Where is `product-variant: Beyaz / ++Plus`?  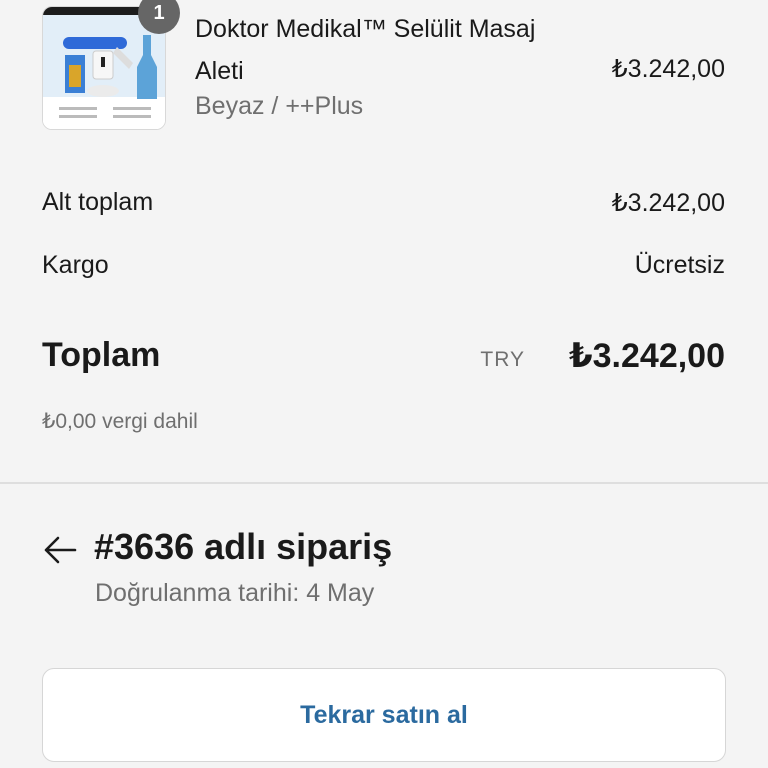 product-variant: Beyaz / ++Plus is located at coordinates (279, 106).